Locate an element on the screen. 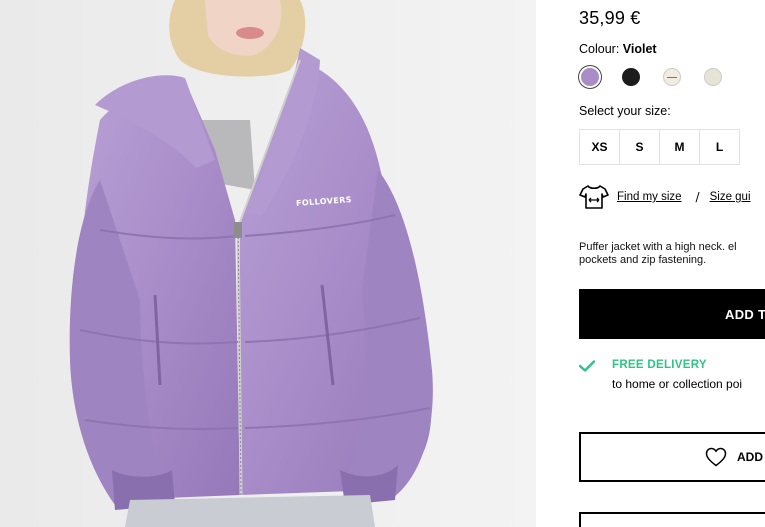  size-help-row: Find my size / Size gui is located at coordinates (665, 197).